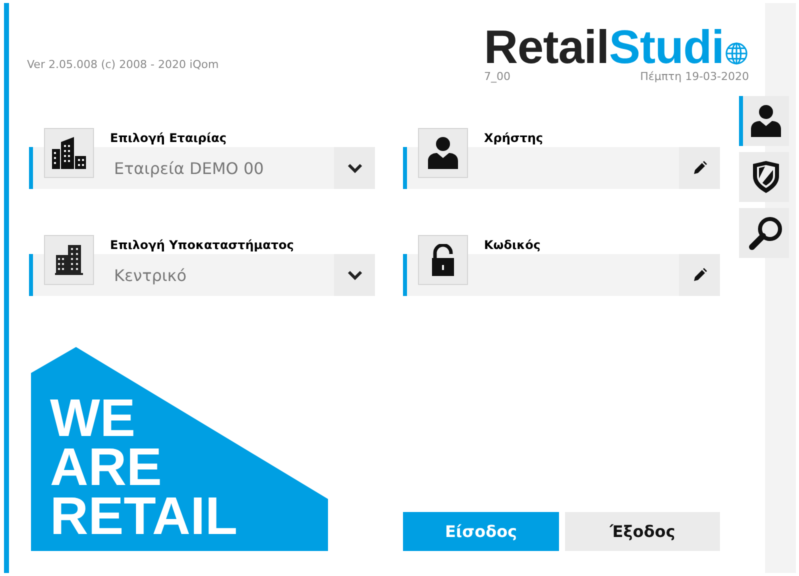  I want to click on field-label: Χρήστης, so click(514, 138).